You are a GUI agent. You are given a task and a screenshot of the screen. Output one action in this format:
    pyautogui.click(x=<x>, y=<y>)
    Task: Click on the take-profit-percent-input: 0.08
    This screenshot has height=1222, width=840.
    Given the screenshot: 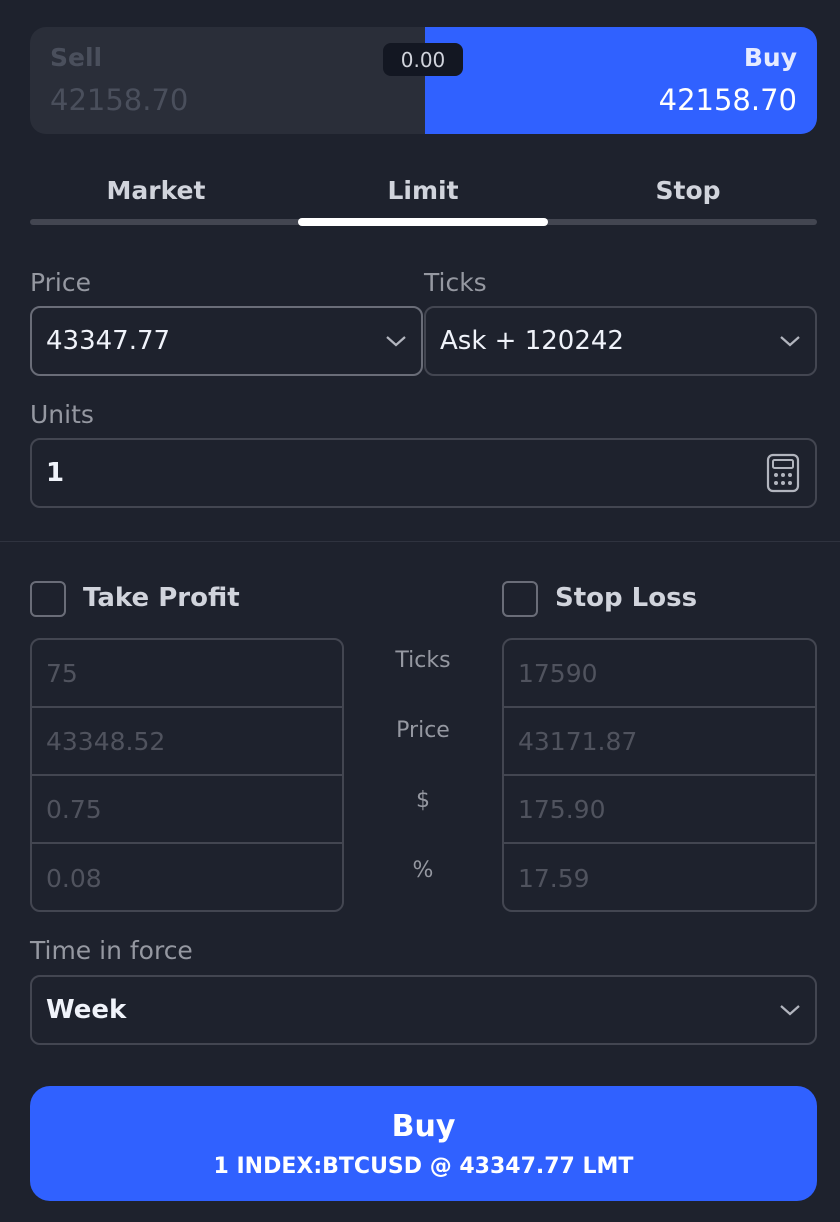 What is the action you would take?
    pyautogui.click(x=187, y=877)
    